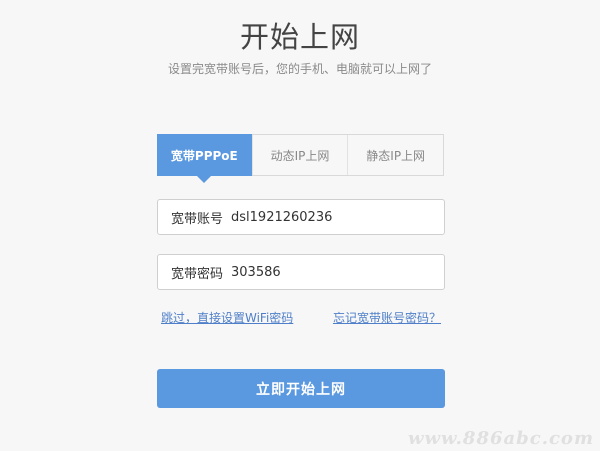 The height and width of the screenshot is (451, 600). Describe the element at coordinates (301, 388) in the screenshot. I see `start-internet-button: 立即开始上网` at that location.